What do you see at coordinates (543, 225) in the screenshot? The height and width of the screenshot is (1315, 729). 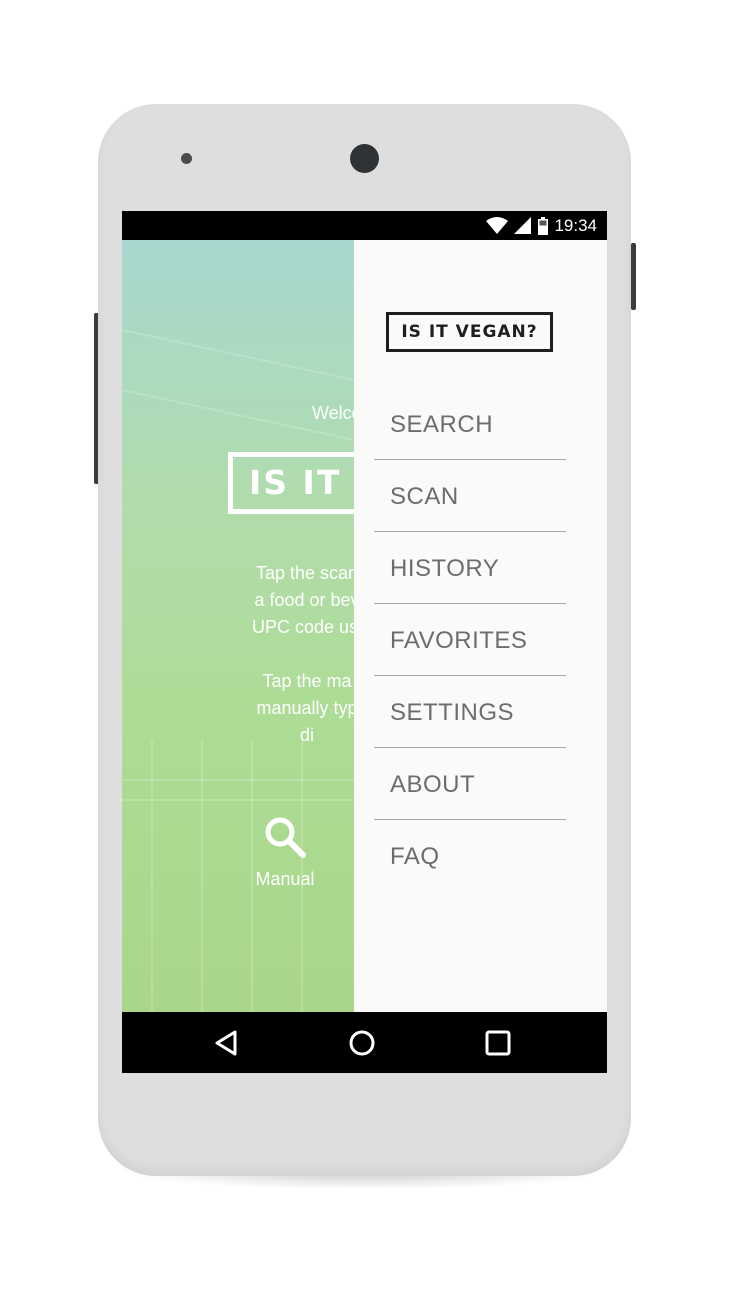 I see `battery-icon` at bounding box center [543, 225].